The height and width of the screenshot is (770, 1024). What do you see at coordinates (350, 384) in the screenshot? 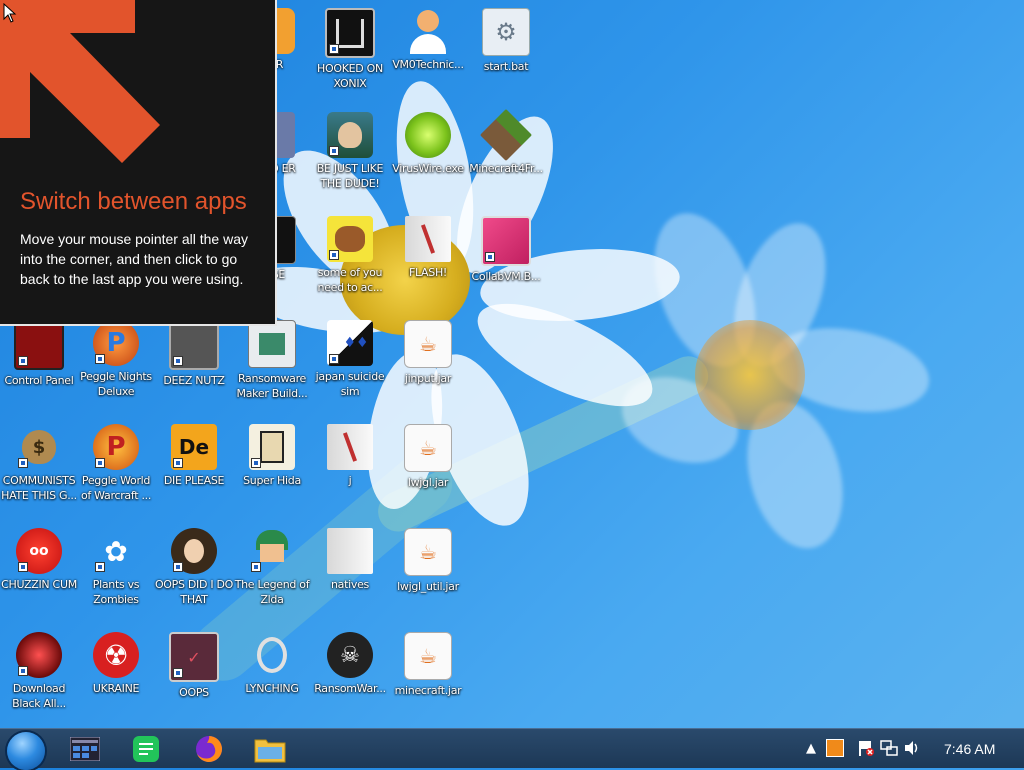
I see `desktop-icon-label: japan suicide sim` at bounding box center [350, 384].